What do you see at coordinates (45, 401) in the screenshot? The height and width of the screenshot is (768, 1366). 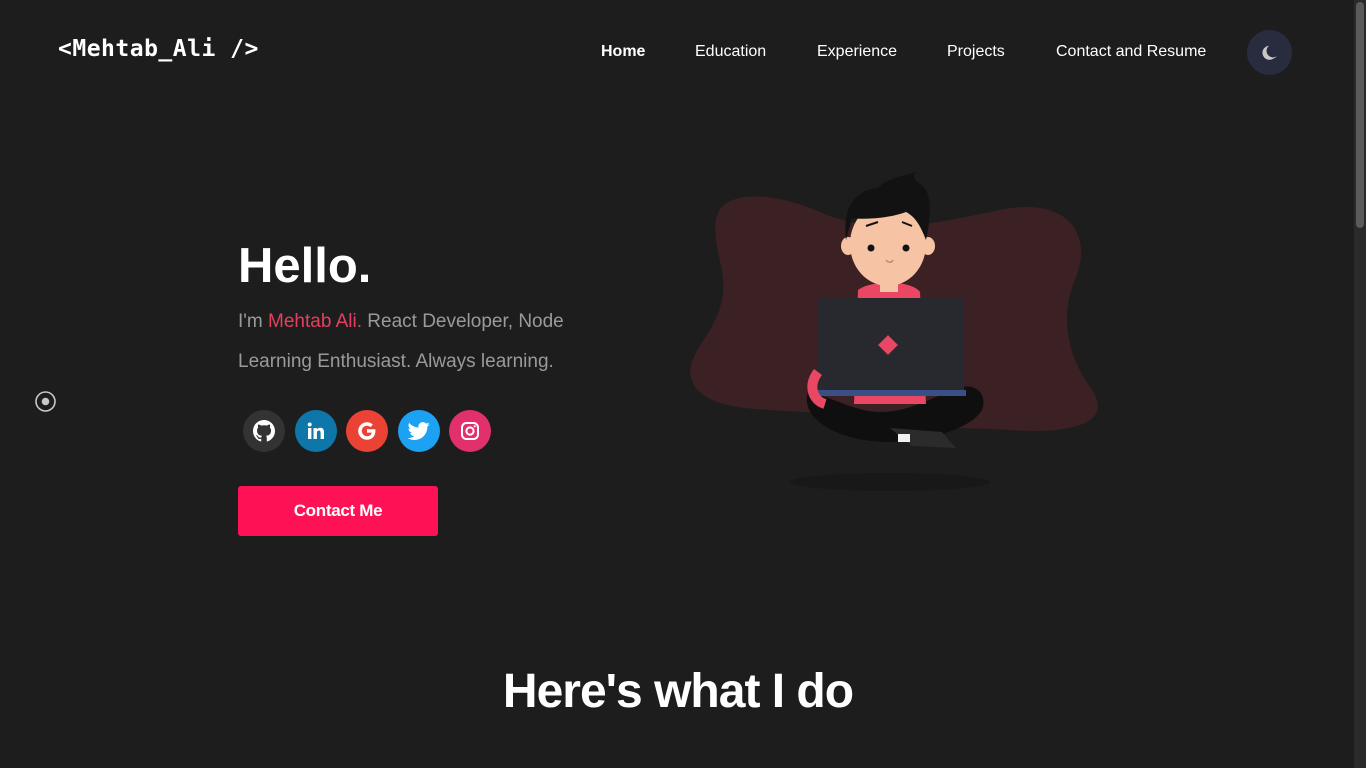 I see `cursor-ring-icon` at bounding box center [45, 401].